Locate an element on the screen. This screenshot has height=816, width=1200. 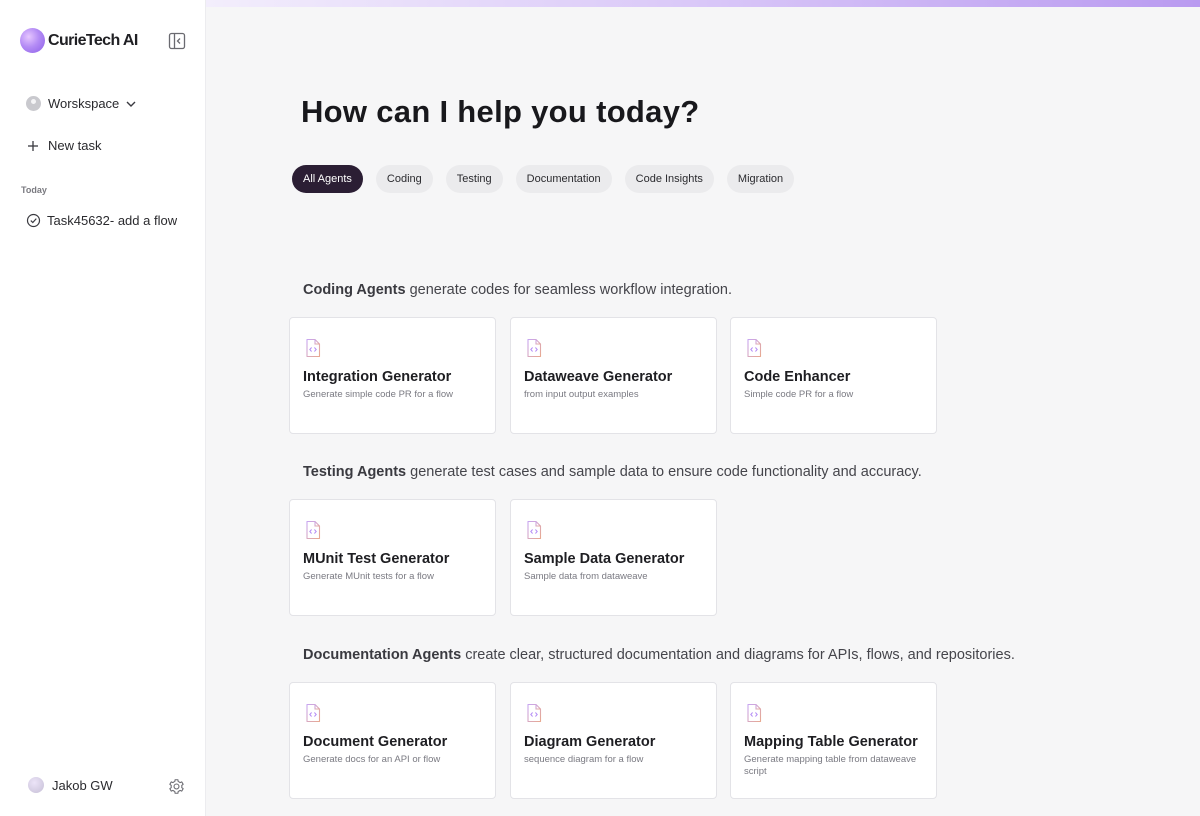
new-task-label: New task is located at coordinates (75, 145).